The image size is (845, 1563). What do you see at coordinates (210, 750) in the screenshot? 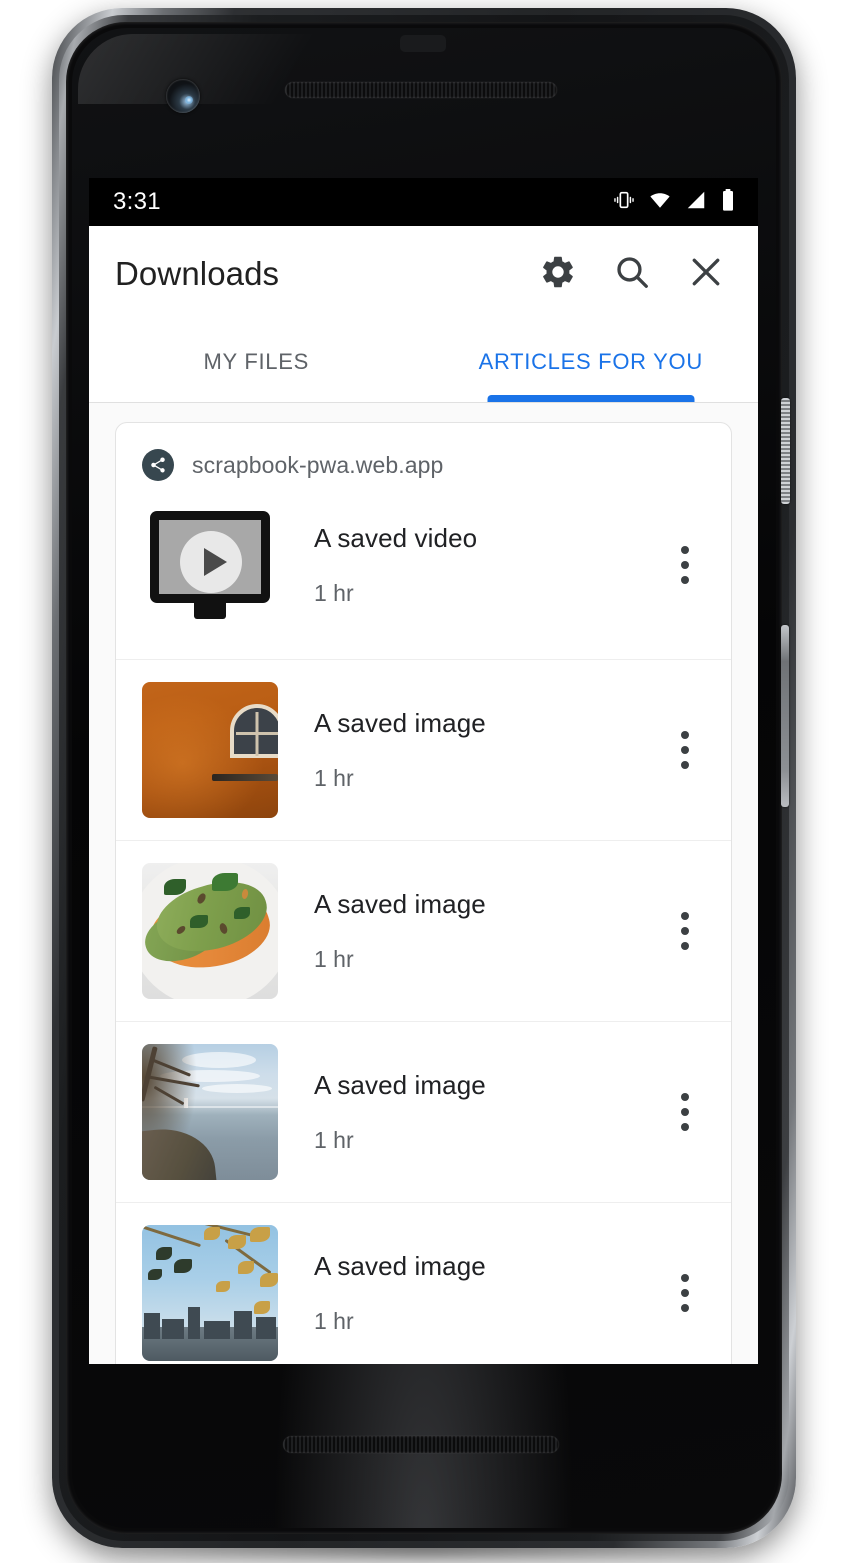
I see `photo-orange-wall` at bounding box center [210, 750].